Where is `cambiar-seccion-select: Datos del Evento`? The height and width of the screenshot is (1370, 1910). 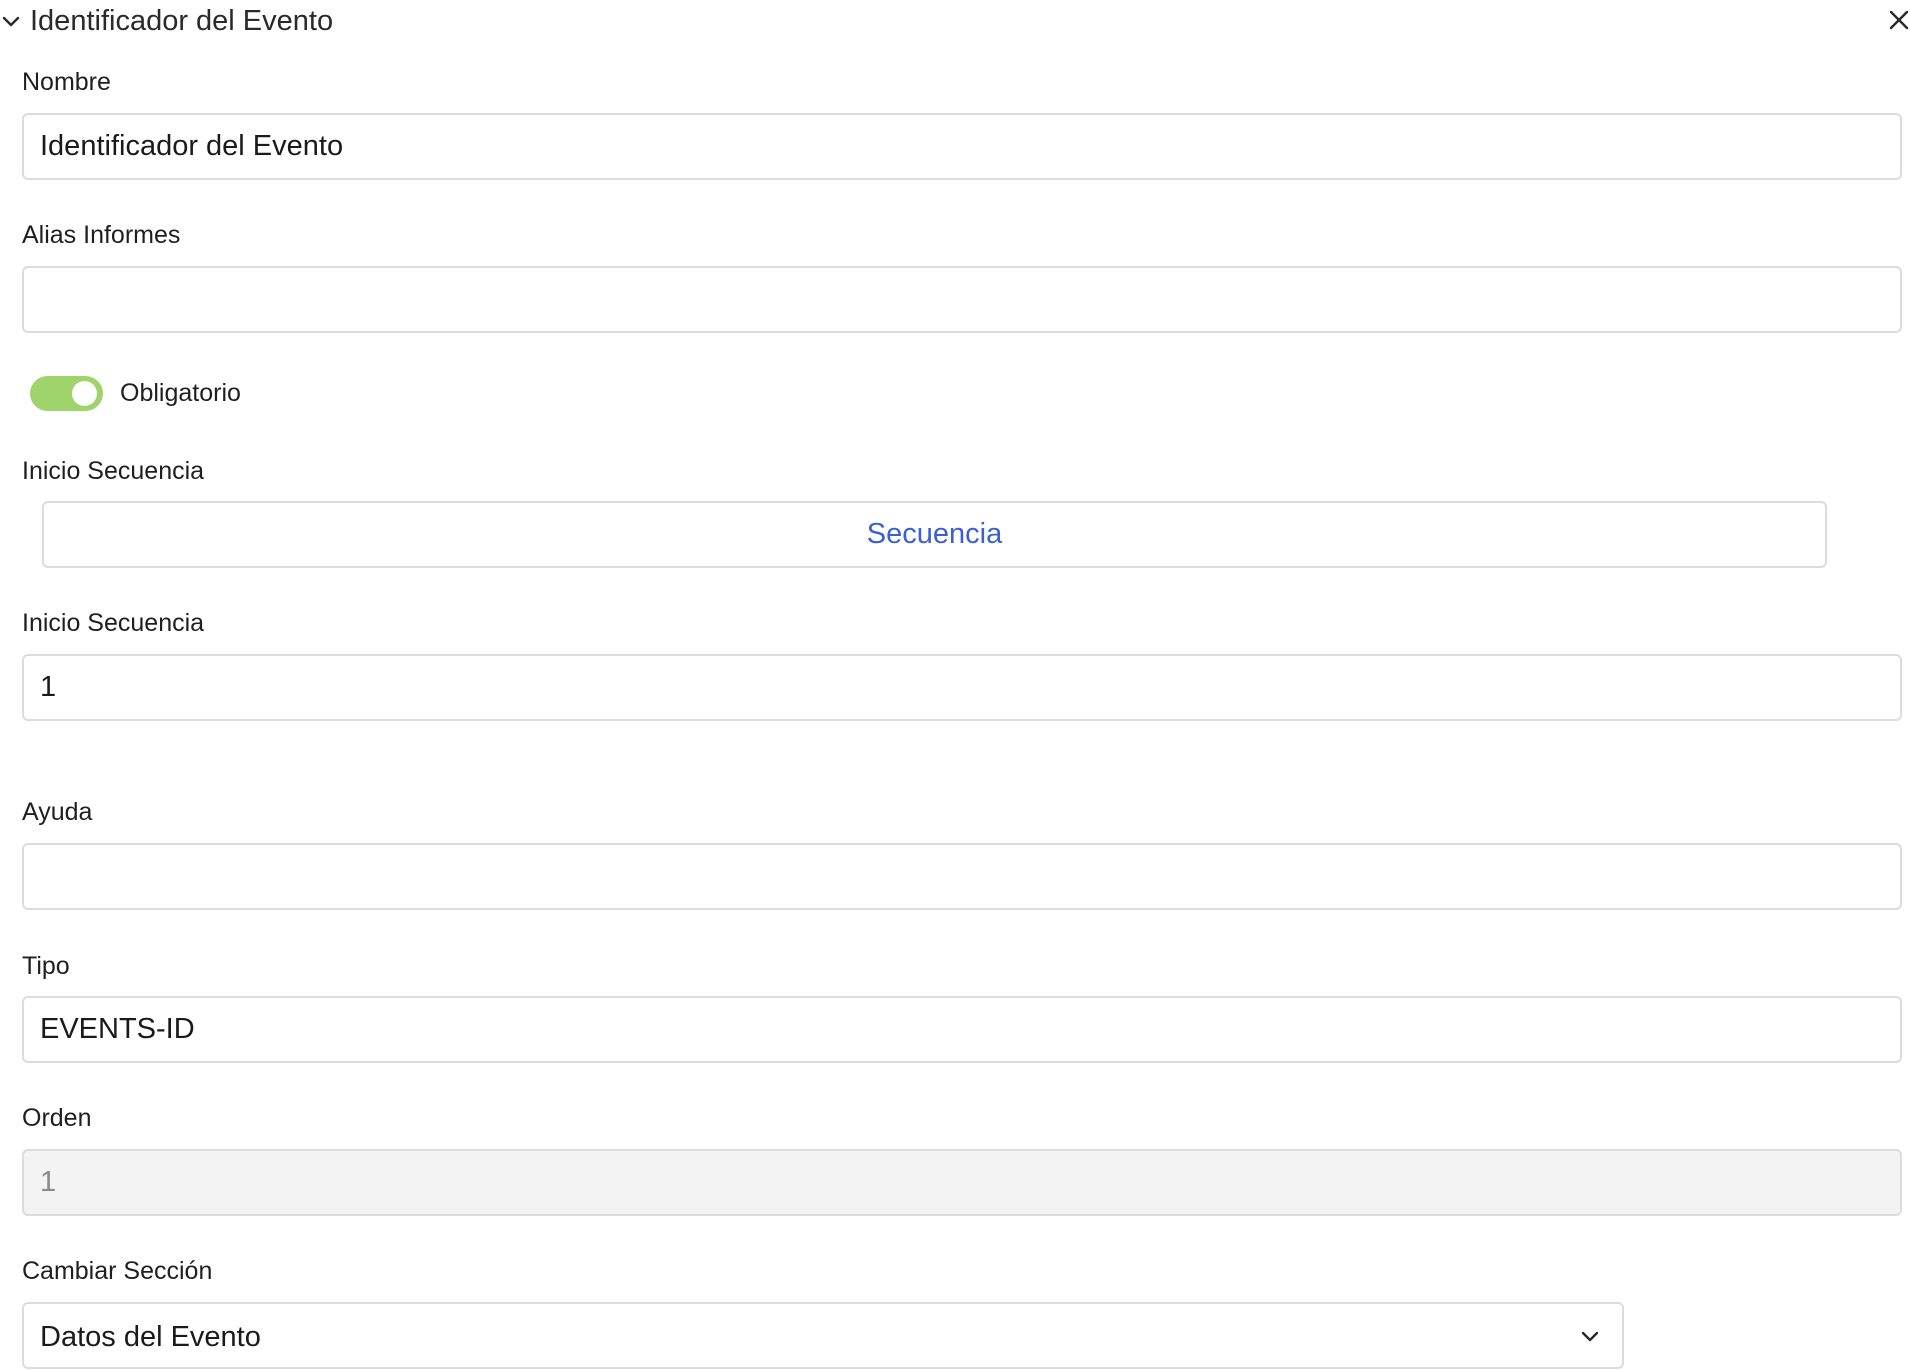 cambiar-seccion-select: Datos del Evento is located at coordinates (823, 1335).